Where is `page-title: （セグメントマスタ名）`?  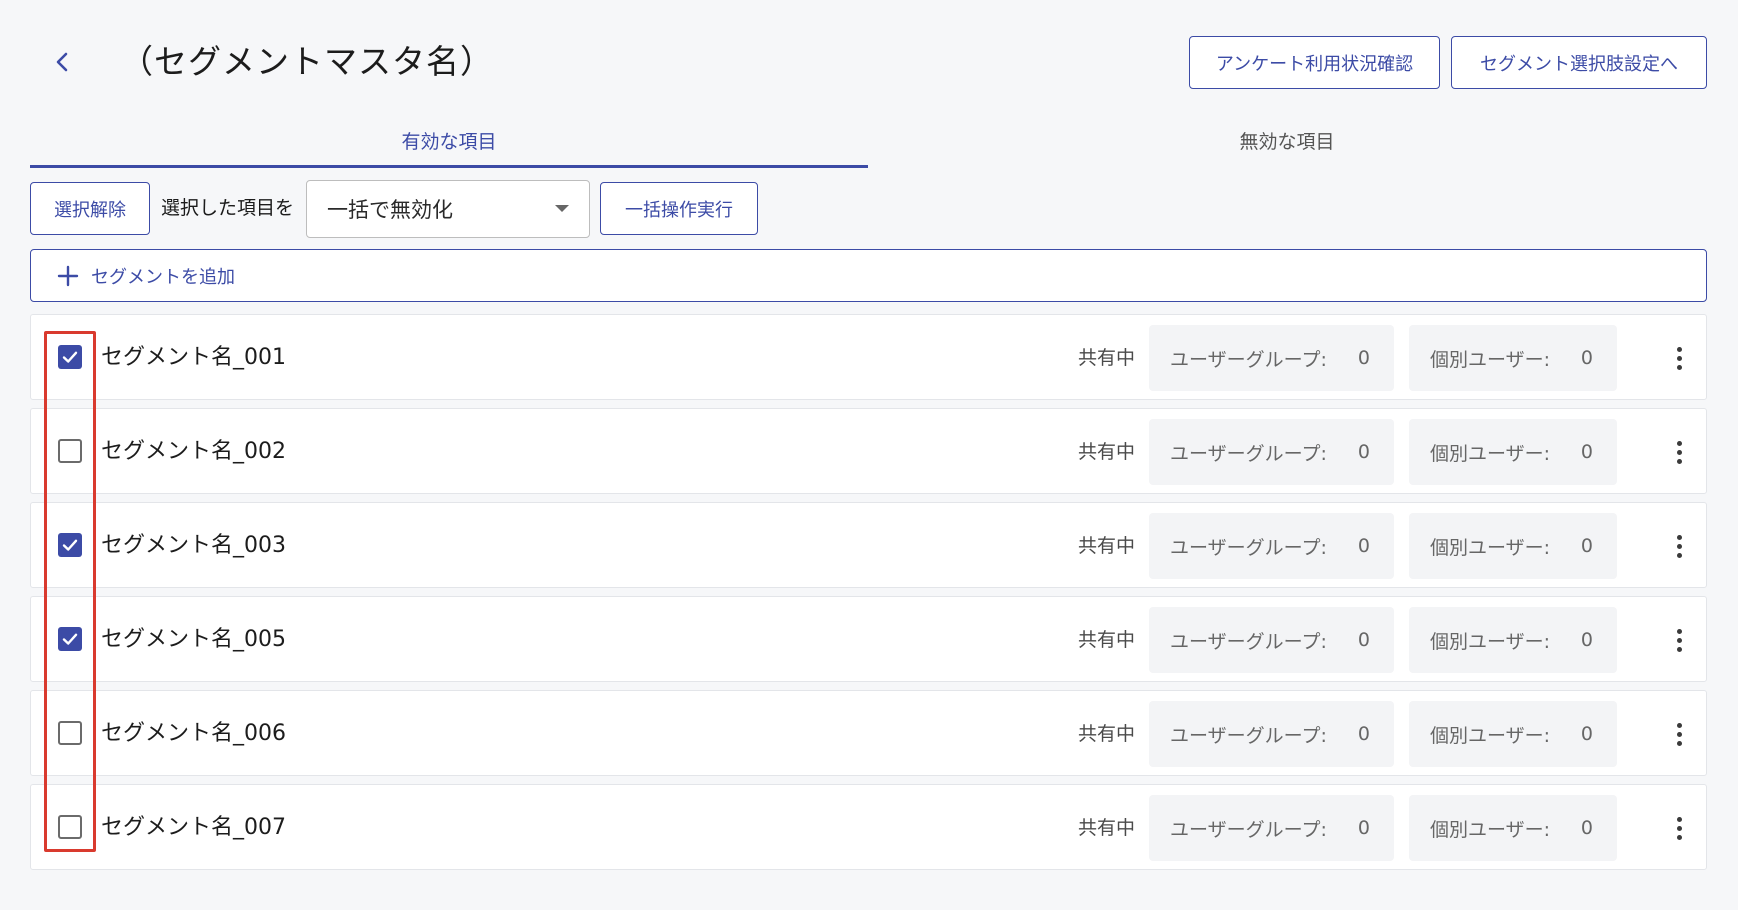
page-title: （セグメントマスタ名） is located at coordinates (307, 61).